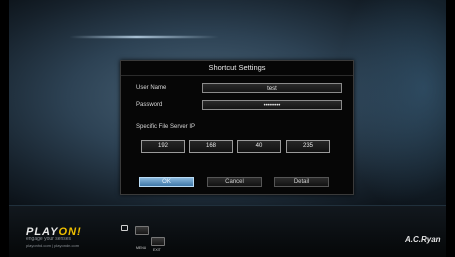  What do you see at coordinates (141, 248) in the screenshot?
I see `menu-key-label: MENU` at bounding box center [141, 248].